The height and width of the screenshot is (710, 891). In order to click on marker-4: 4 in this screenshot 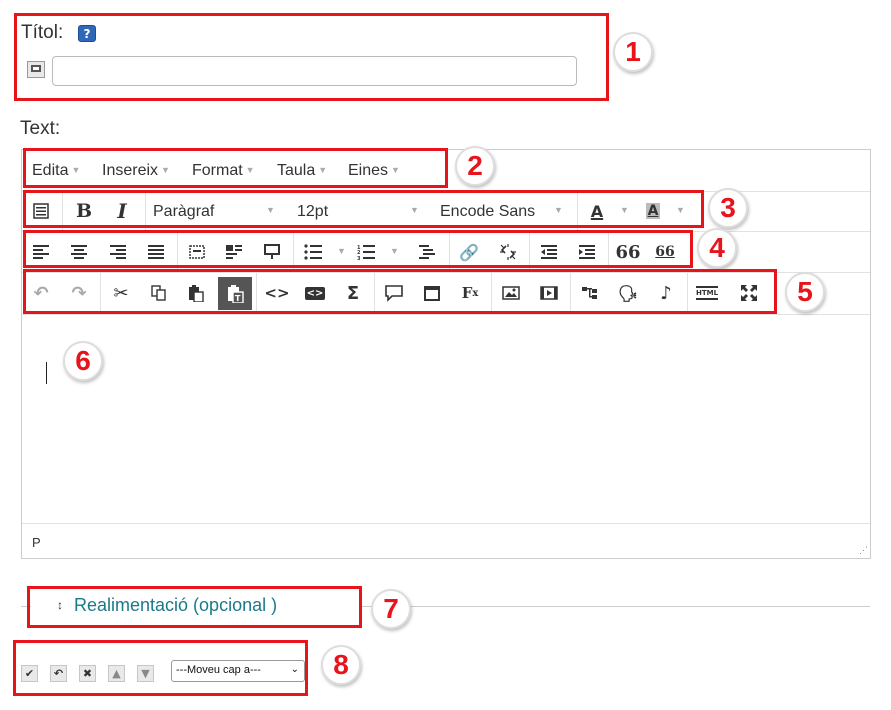, I will do `click(717, 248)`.